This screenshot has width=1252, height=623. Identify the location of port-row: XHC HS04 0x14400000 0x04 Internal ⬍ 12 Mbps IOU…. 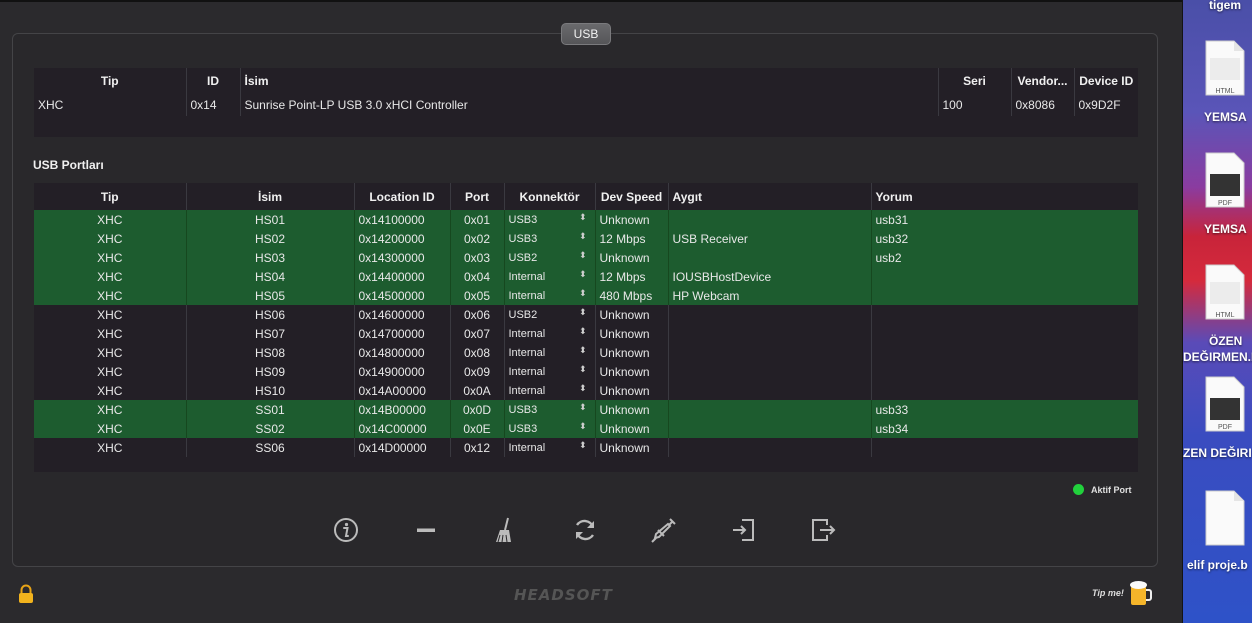
(586, 276).